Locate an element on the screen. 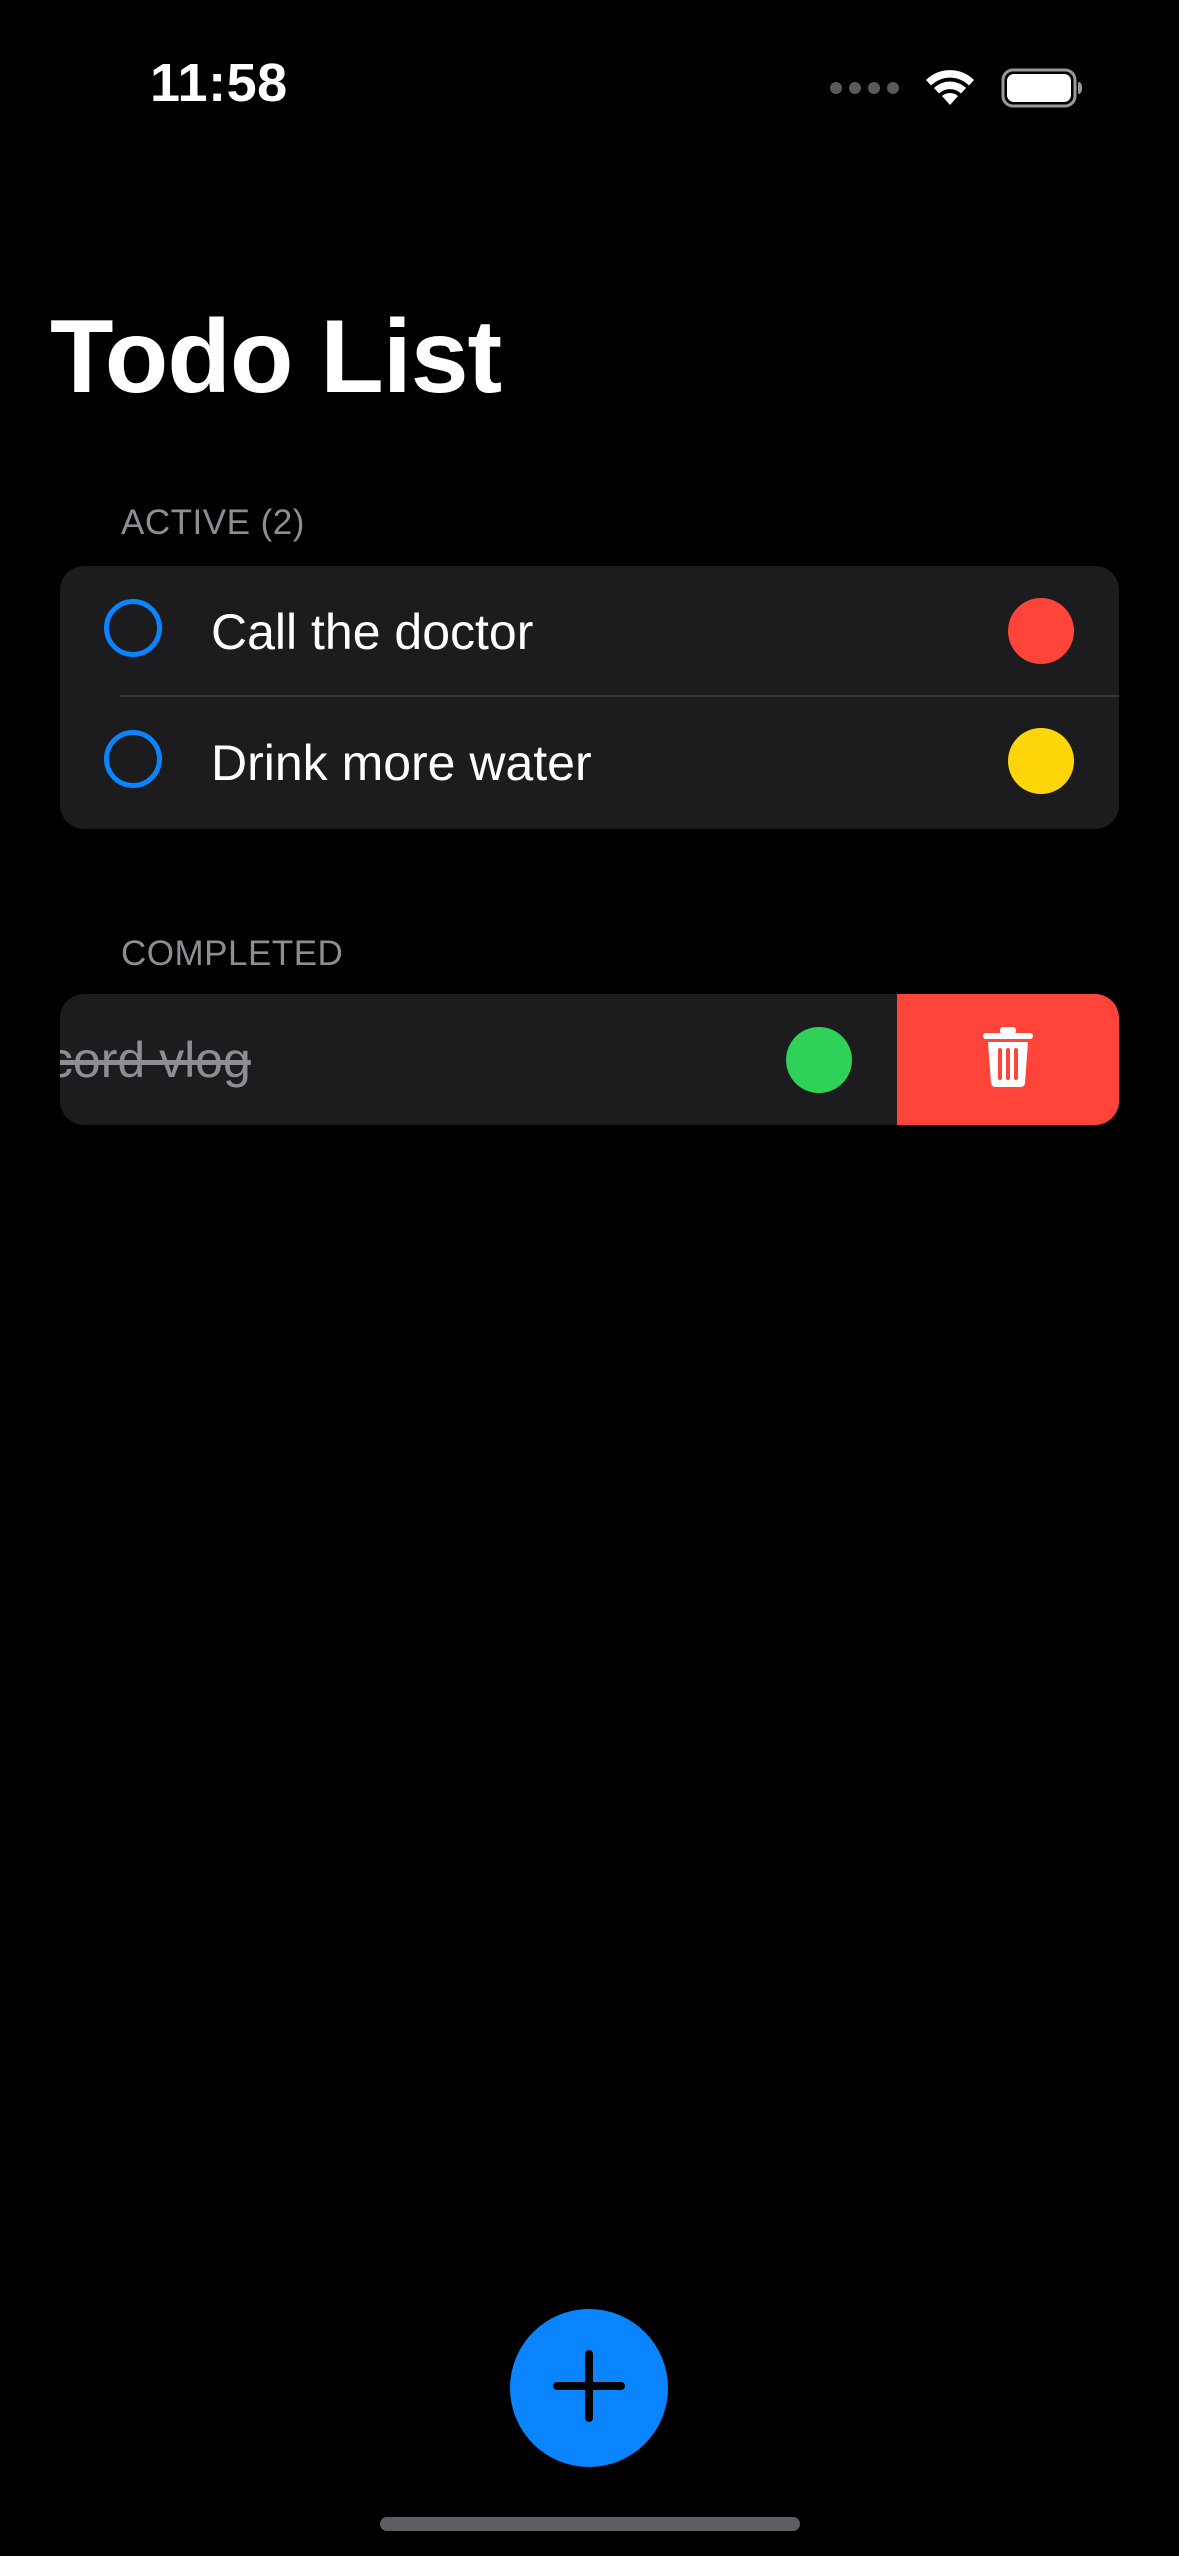 The height and width of the screenshot is (2556, 1179). add-todo-button is located at coordinates (589, 2388).